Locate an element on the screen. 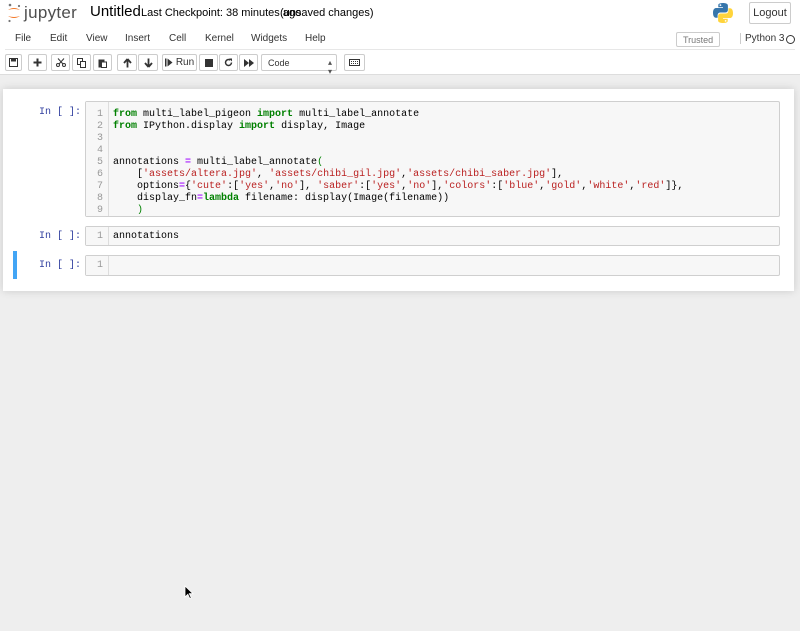 This screenshot has width=800, height=631. code-line: 9 ) is located at coordinates (120, 210).